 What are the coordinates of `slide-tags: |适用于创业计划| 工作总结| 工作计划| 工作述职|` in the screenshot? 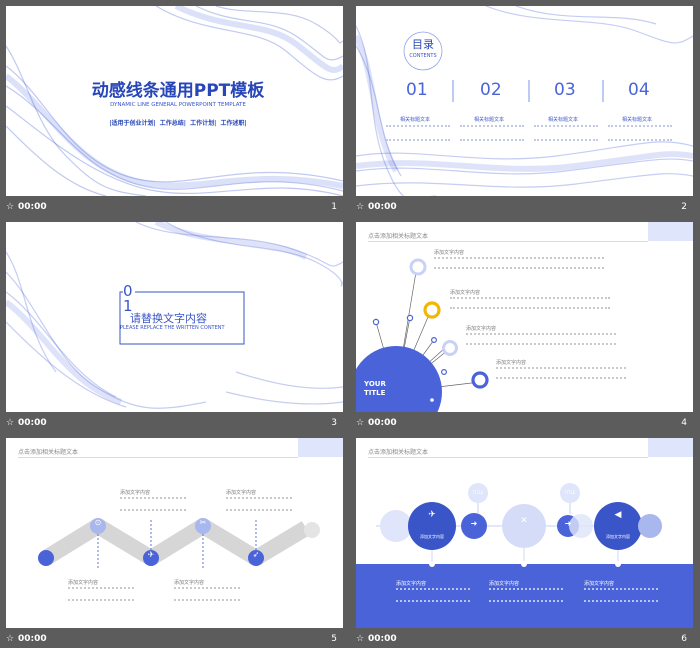 It's located at (178, 123).